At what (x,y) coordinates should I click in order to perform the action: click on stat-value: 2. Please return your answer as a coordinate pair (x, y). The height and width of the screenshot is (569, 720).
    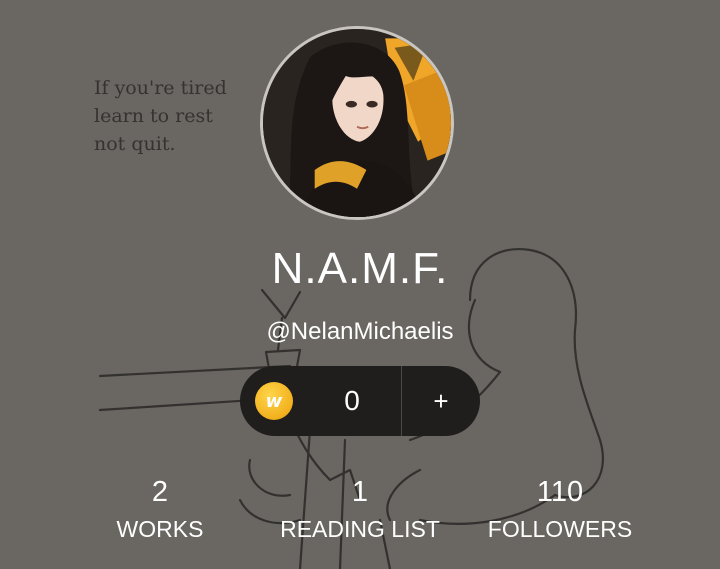
    Looking at the image, I should click on (160, 492).